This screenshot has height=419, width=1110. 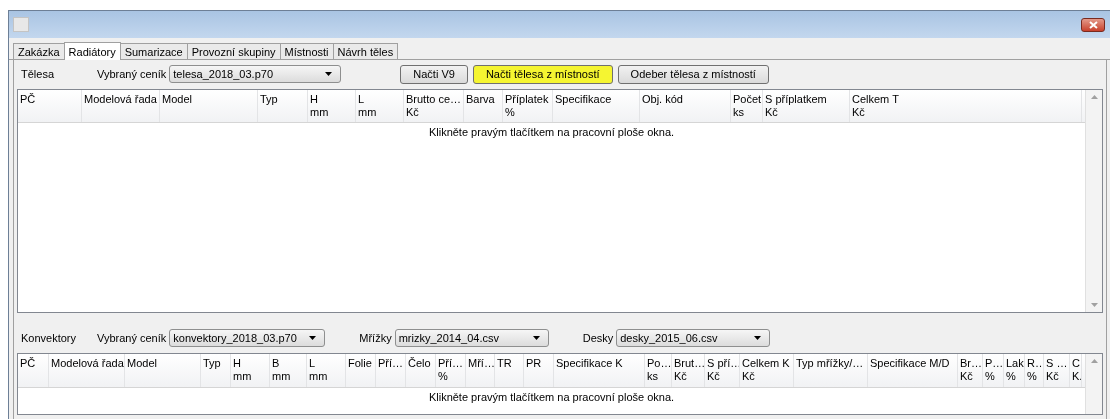 What do you see at coordinates (375, 338) in the screenshot?
I see `grilles-label: Mřížky` at bounding box center [375, 338].